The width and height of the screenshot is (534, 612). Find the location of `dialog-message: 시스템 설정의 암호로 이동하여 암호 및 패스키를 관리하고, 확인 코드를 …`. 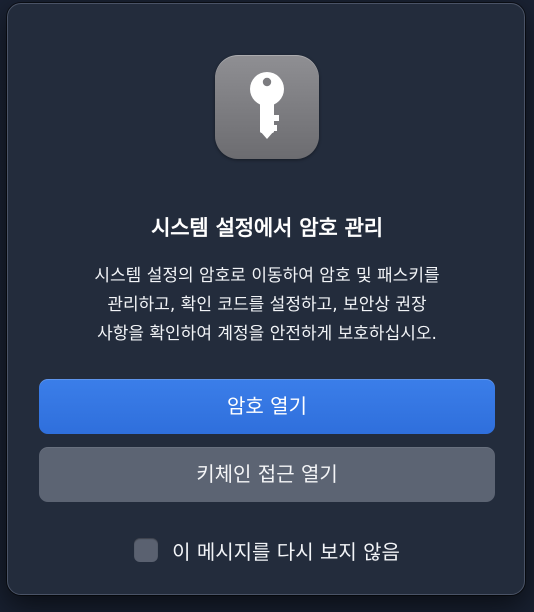

dialog-message: 시스템 설정의 암호로 이동하여 암호 및 패스키를 관리하고, 확인 코드를 … is located at coordinates (267, 305).